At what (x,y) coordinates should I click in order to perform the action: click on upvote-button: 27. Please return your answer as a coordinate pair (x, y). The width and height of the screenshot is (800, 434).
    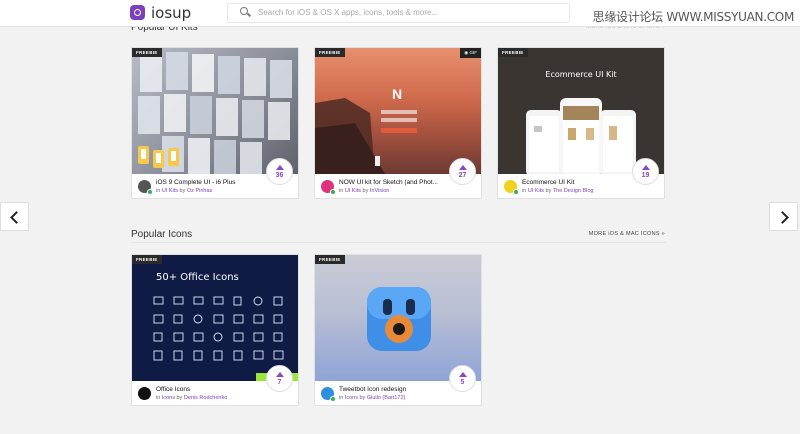
    Looking at the image, I should click on (462, 171).